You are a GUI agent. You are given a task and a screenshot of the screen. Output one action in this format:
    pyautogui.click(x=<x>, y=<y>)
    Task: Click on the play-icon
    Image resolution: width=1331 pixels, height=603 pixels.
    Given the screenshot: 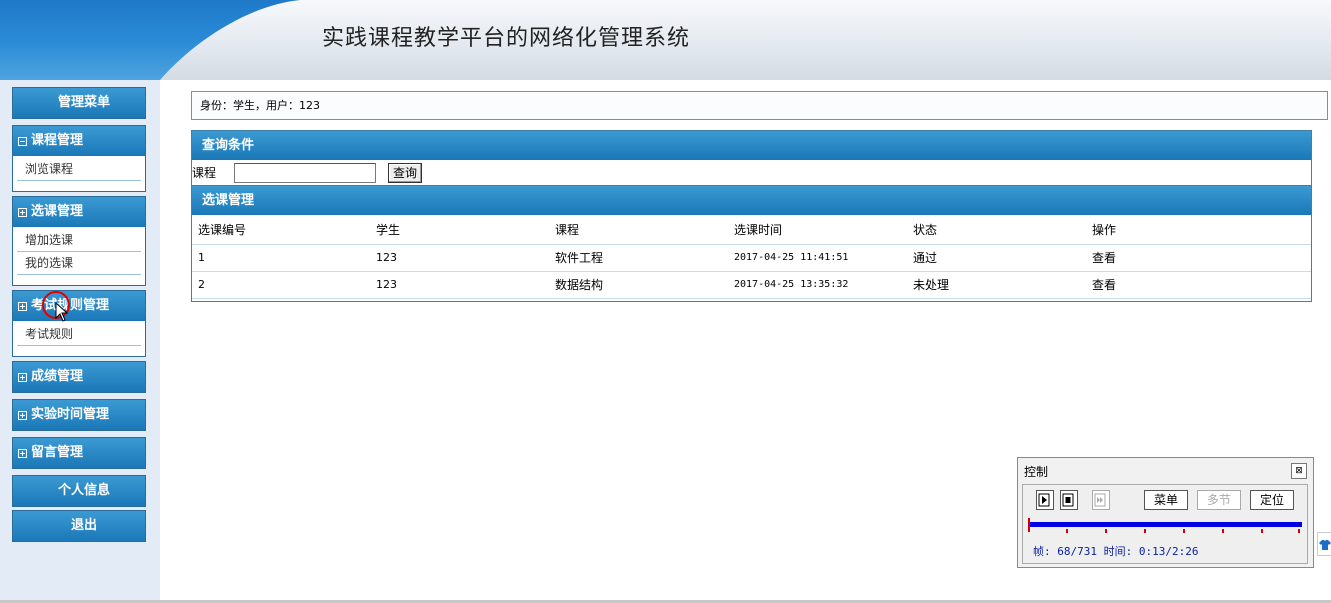 What is the action you would take?
    pyautogui.click(x=1044, y=500)
    